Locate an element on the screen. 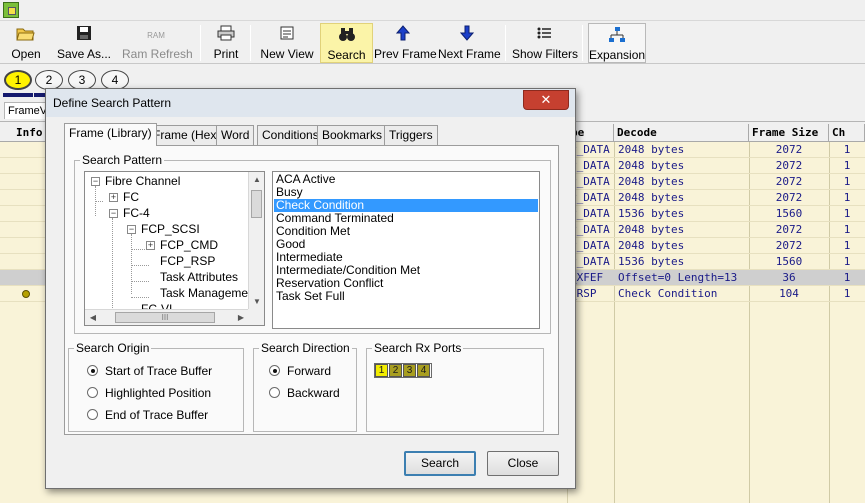 Image resolution: width=865 pixels, height=503 pixels. dialog-close-button: ✕ is located at coordinates (546, 100).